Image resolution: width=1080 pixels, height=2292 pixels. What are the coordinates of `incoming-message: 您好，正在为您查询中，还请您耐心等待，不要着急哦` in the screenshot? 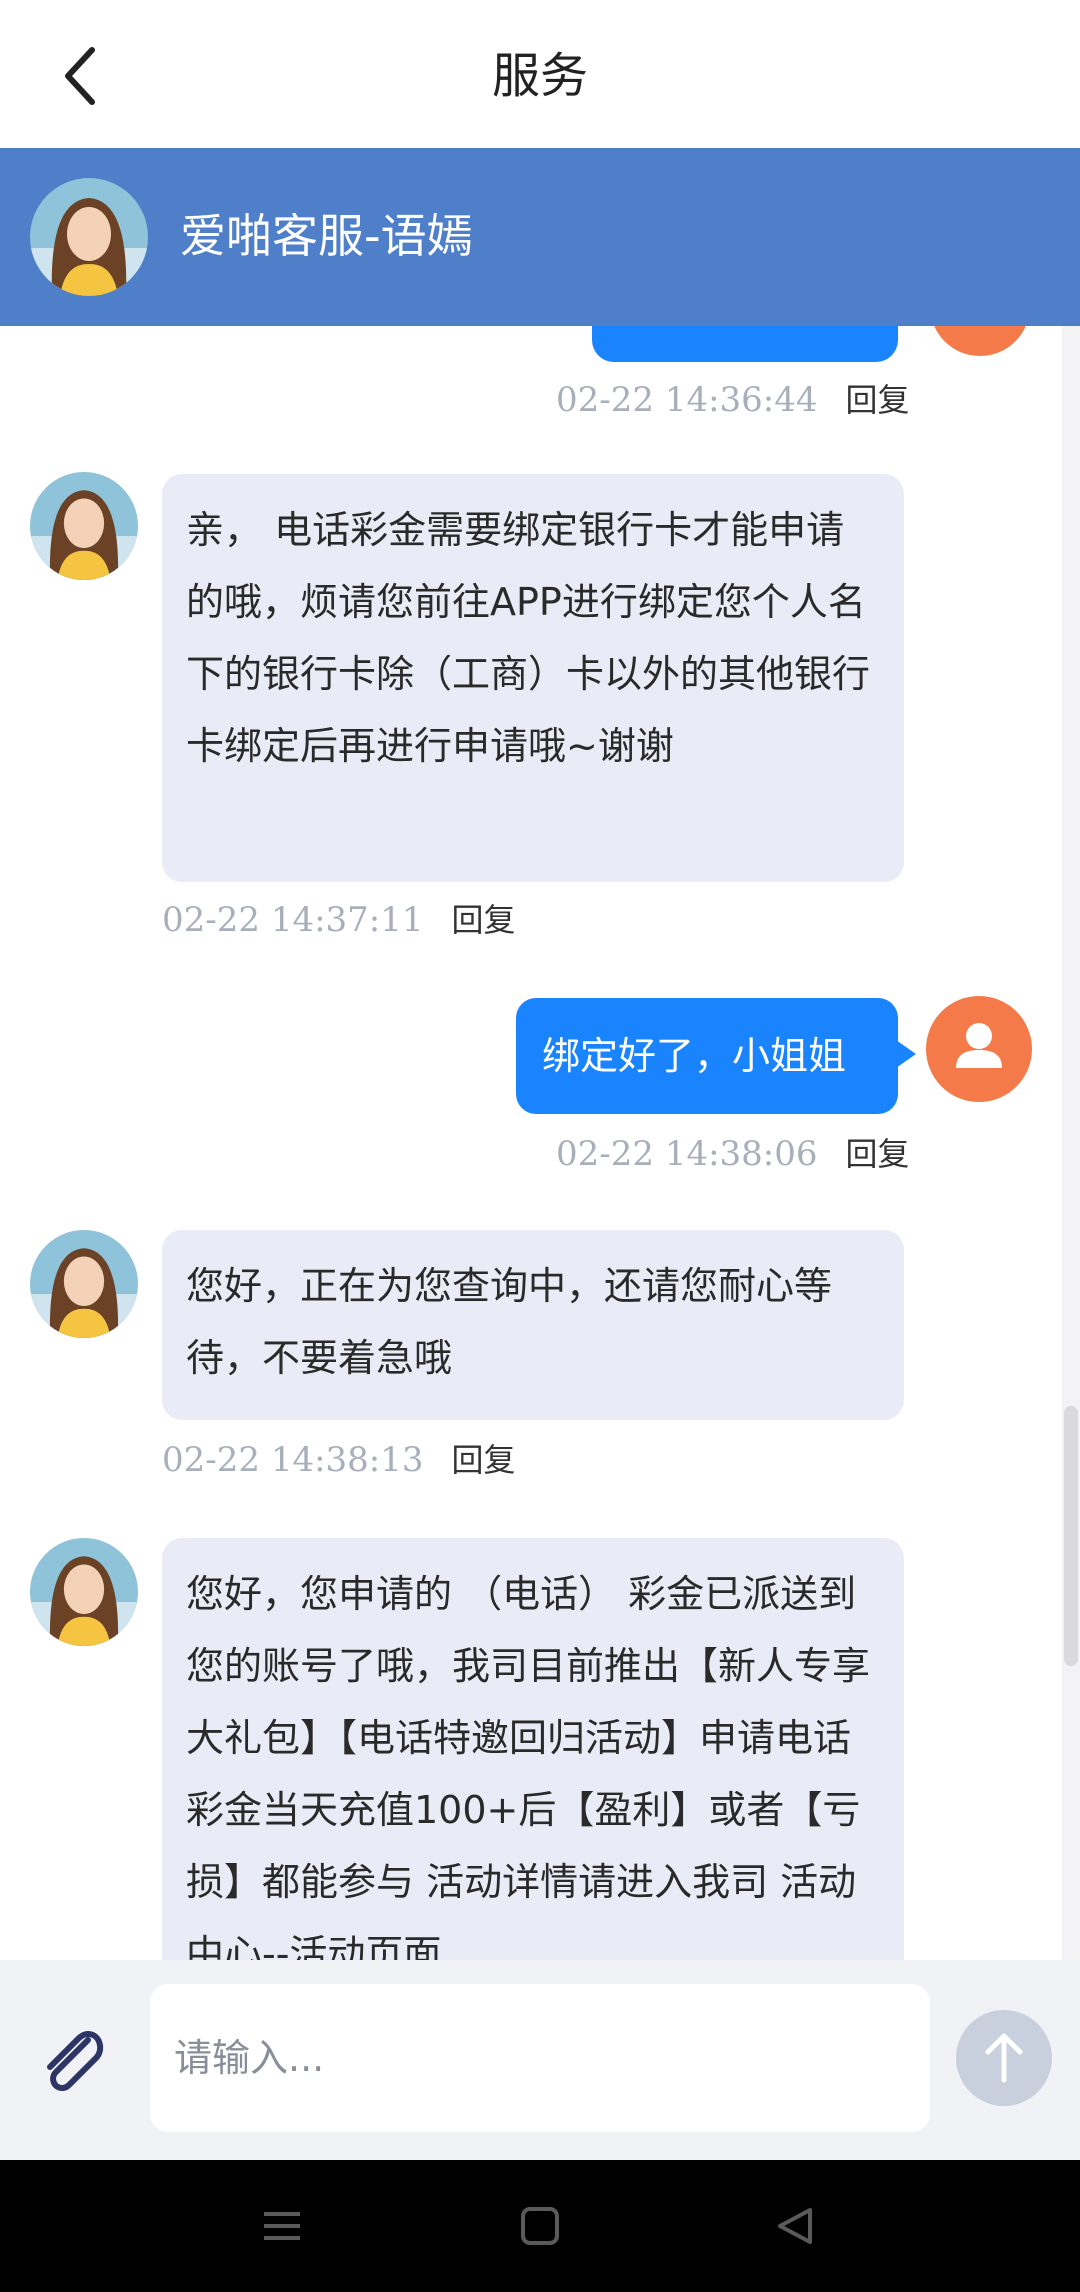 It's located at (533, 1325).